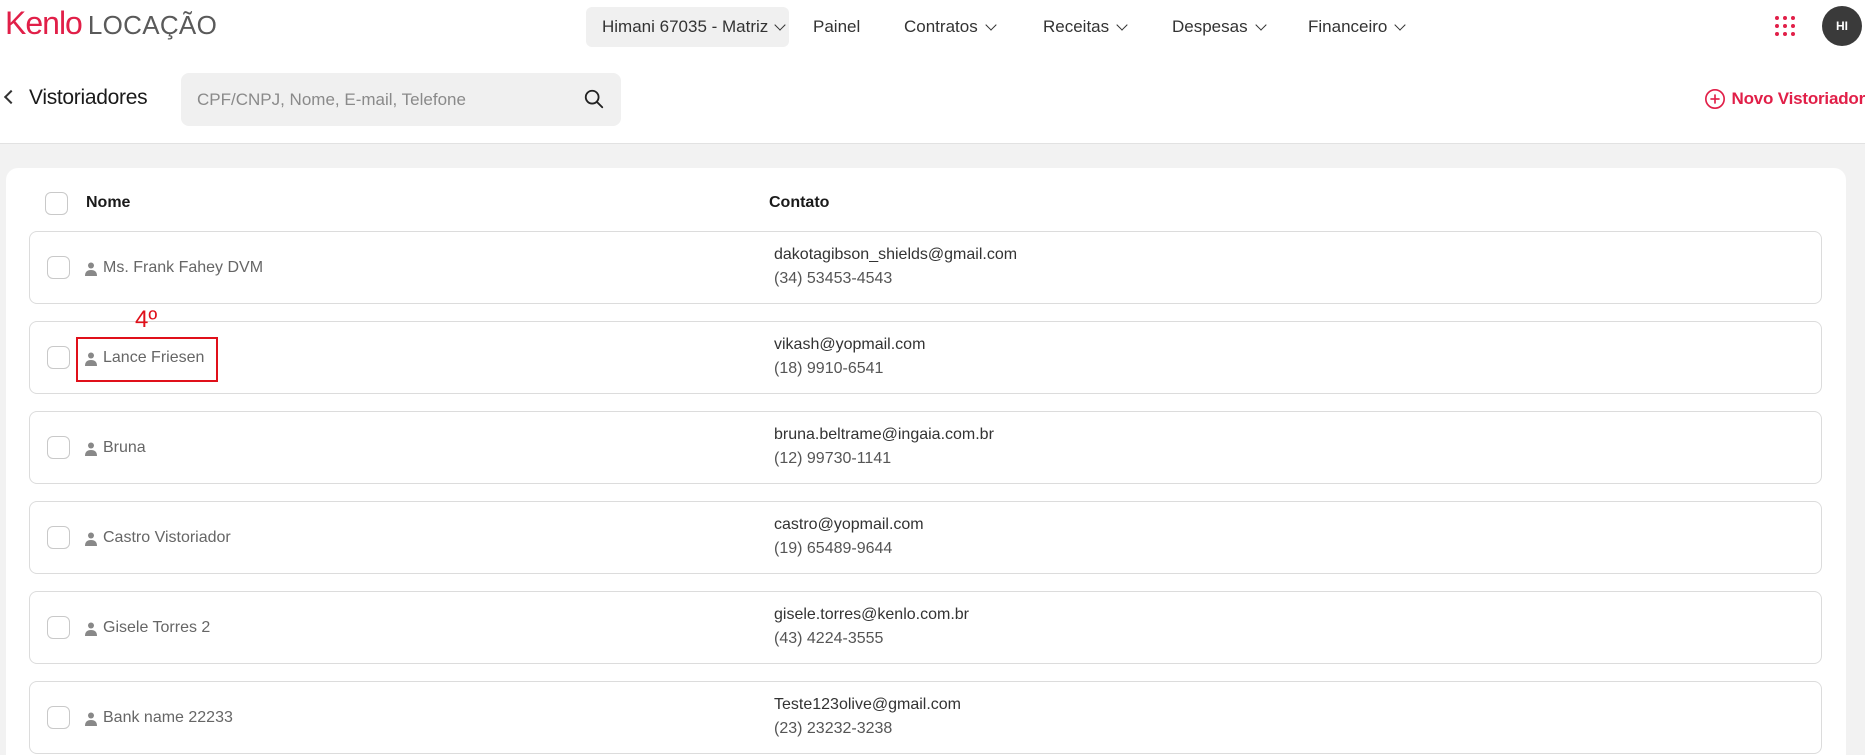  What do you see at coordinates (871, 614) in the screenshot?
I see `row-email: gisele.torres@kenlo.com.br` at bounding box center [871, 614].